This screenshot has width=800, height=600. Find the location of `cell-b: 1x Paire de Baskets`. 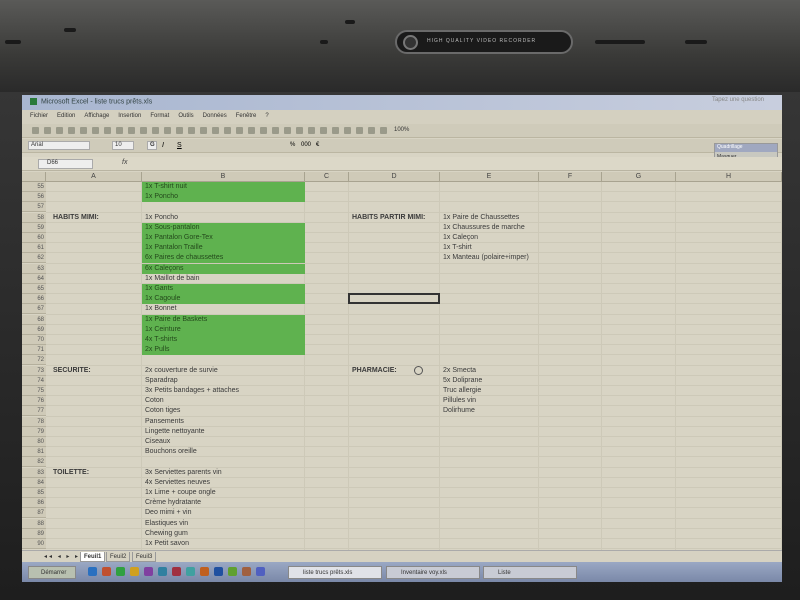

cell-b: 1x Paire de Baskets is located at coordinates (223, 319).